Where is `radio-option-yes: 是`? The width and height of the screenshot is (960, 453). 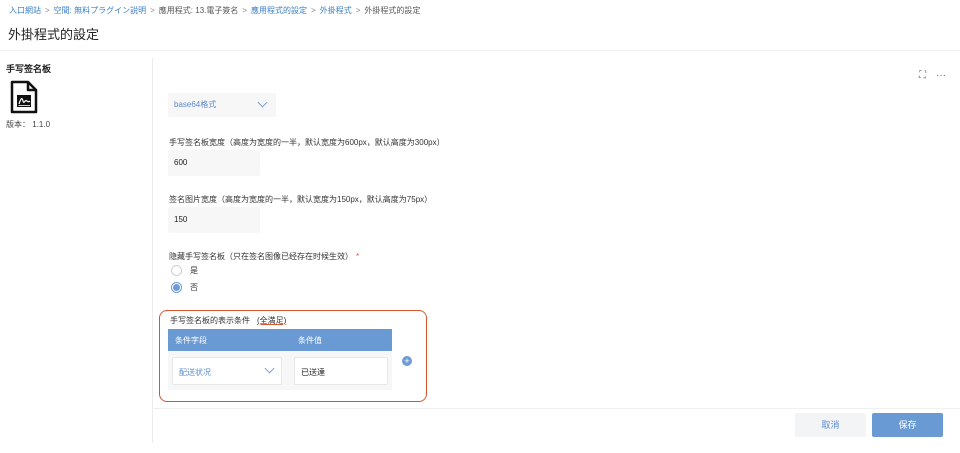
radio-option-yes: 是 is located at coordinates (184, 270).